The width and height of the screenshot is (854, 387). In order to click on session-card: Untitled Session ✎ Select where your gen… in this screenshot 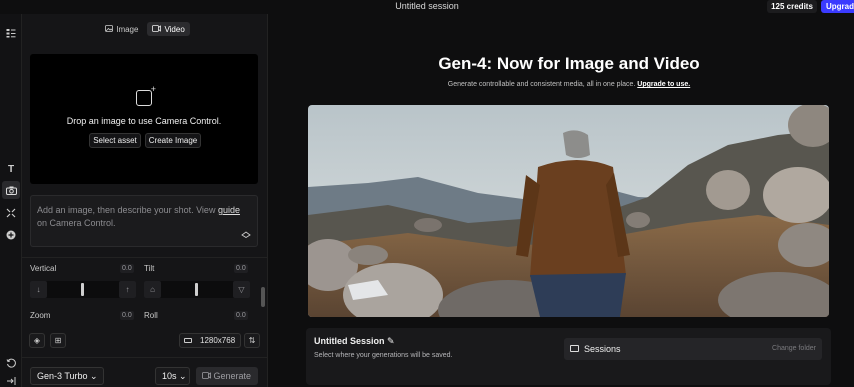, I will do `click(568, 356)`.